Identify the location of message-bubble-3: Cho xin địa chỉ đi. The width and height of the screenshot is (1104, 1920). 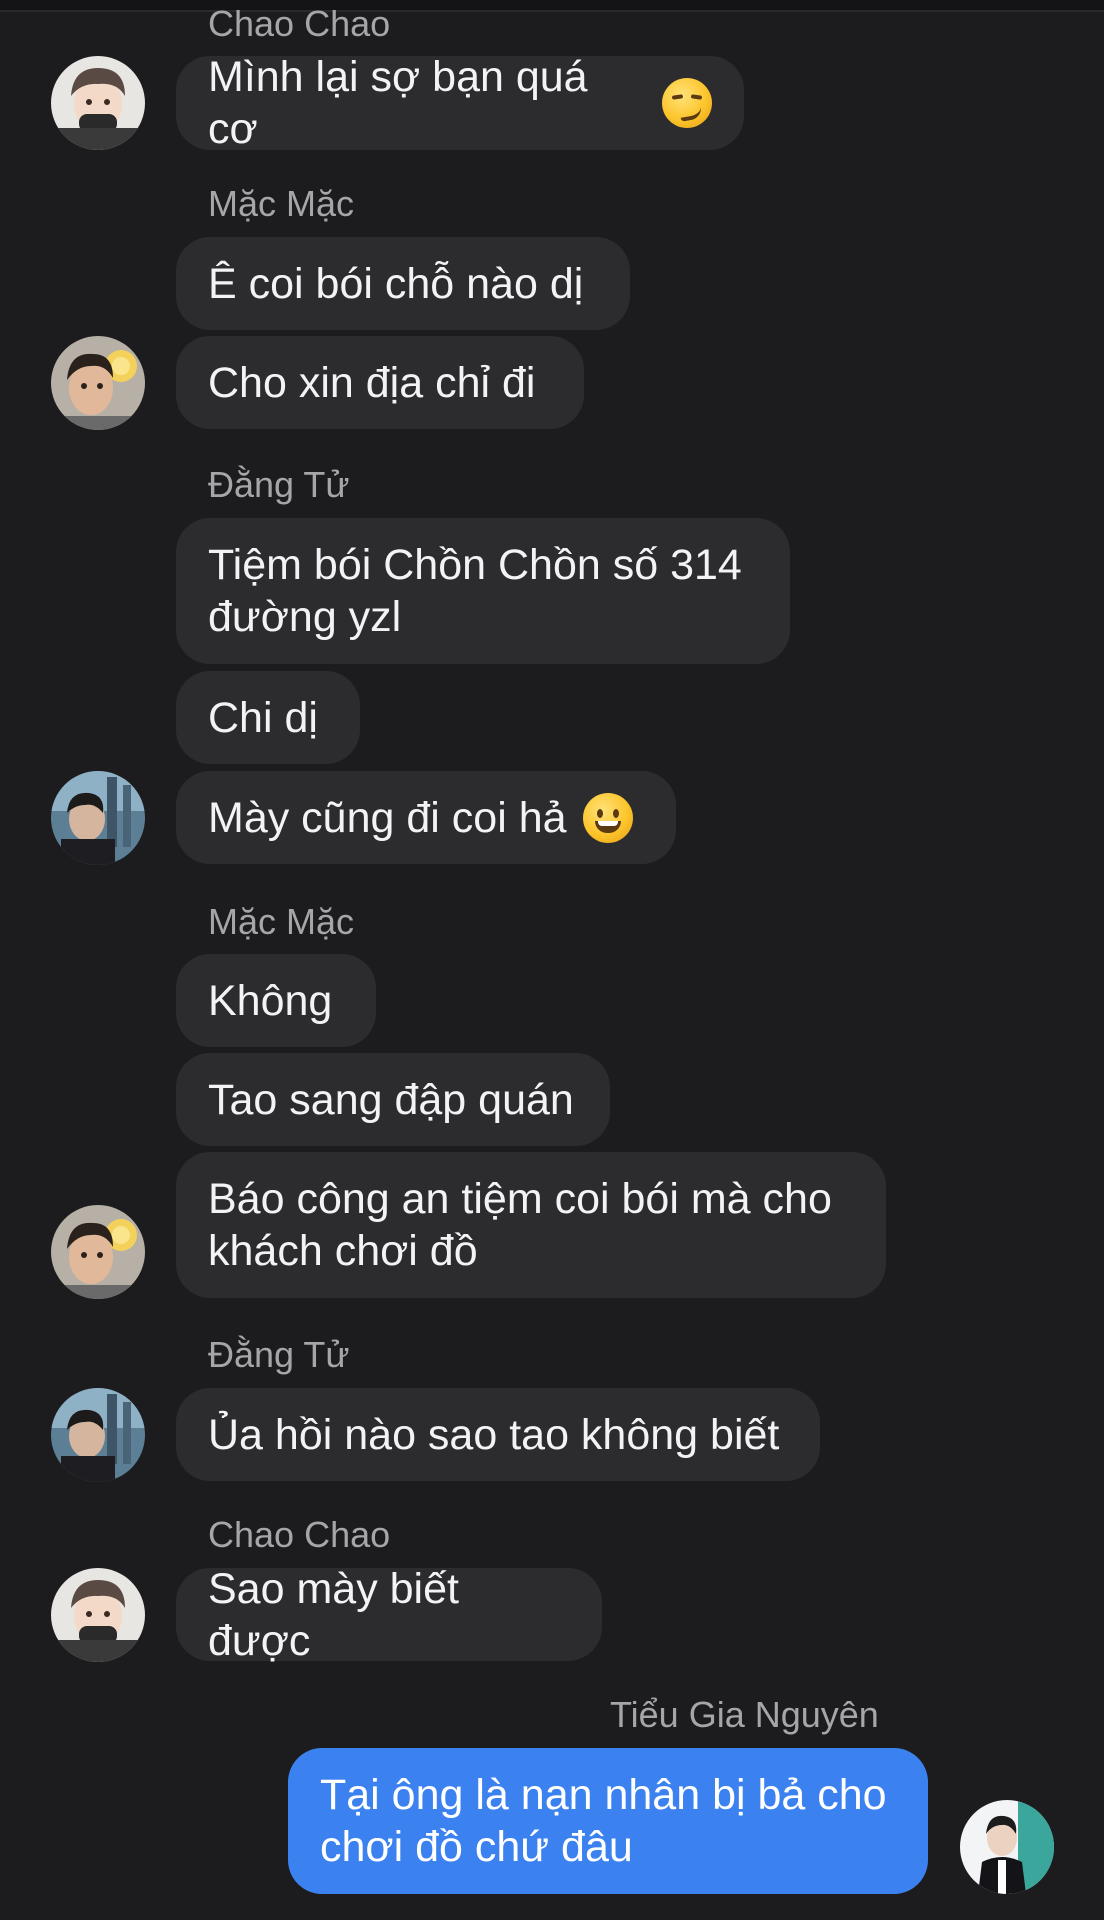
(380, 382).